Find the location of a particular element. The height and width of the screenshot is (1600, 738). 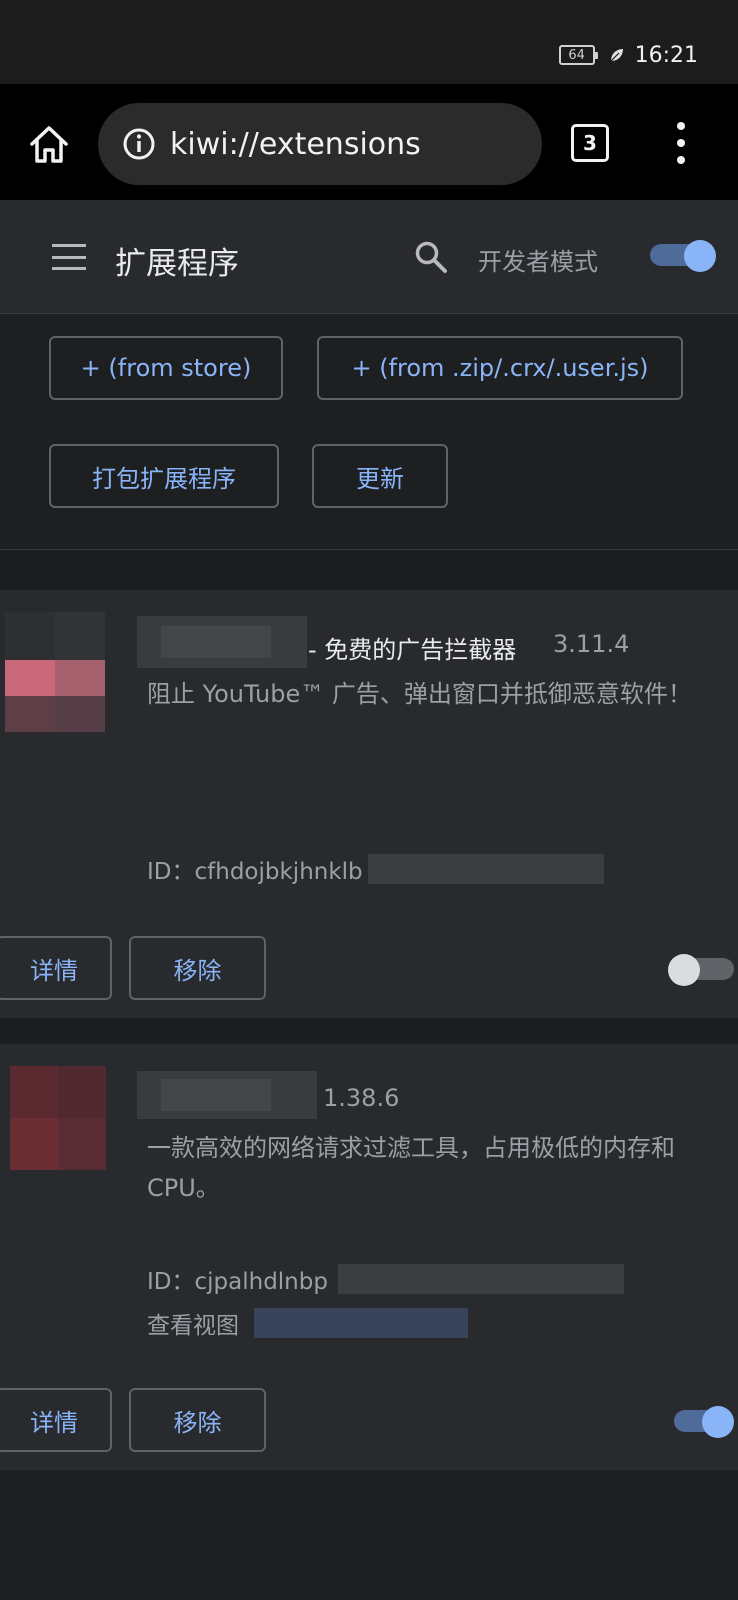

tab-switcher-button: 3 is located at coordinates (590, 143).